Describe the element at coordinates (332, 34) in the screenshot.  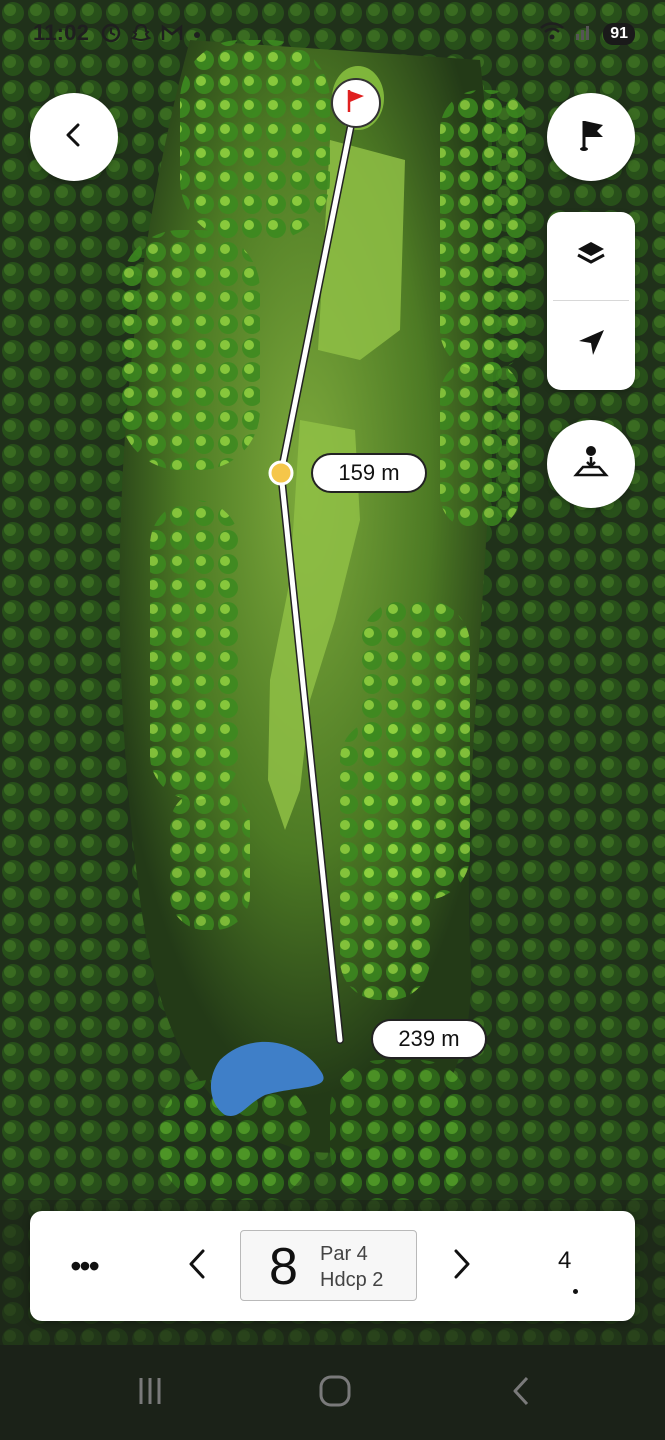
I see `status-bar: 11:02 91` at that location.